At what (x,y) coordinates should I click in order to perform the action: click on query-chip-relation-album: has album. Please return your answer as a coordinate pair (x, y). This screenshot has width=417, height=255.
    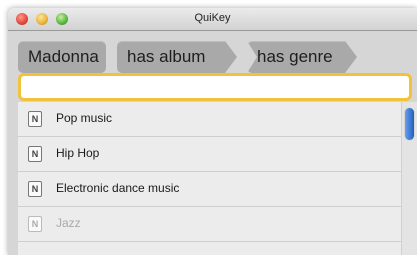
    Looking at the image, I should click on (177, 57).